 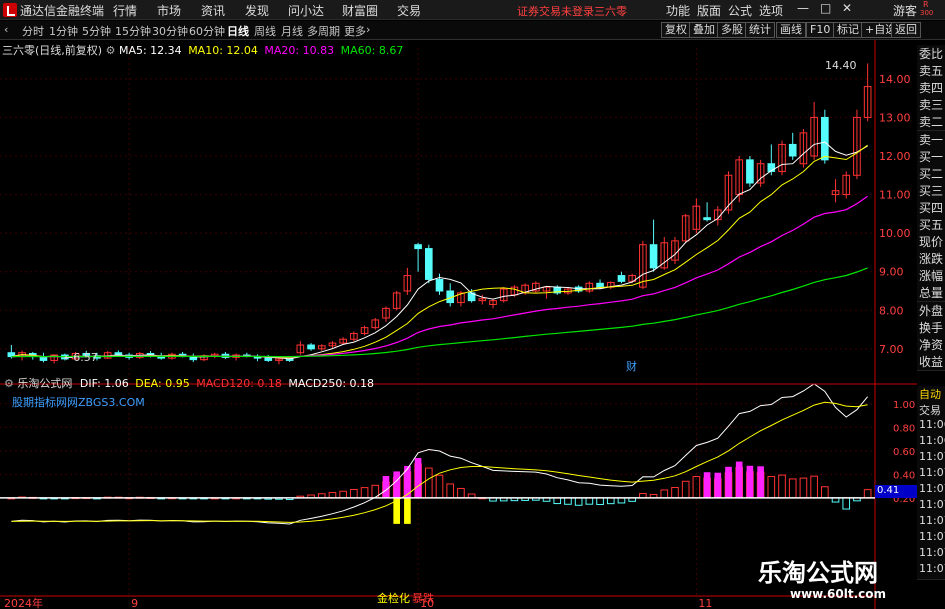 What do you see at coordinates (45, 383) in the screenshot?
I see `formula-name: 乐淘公式网` at bounding box center [45, 383].